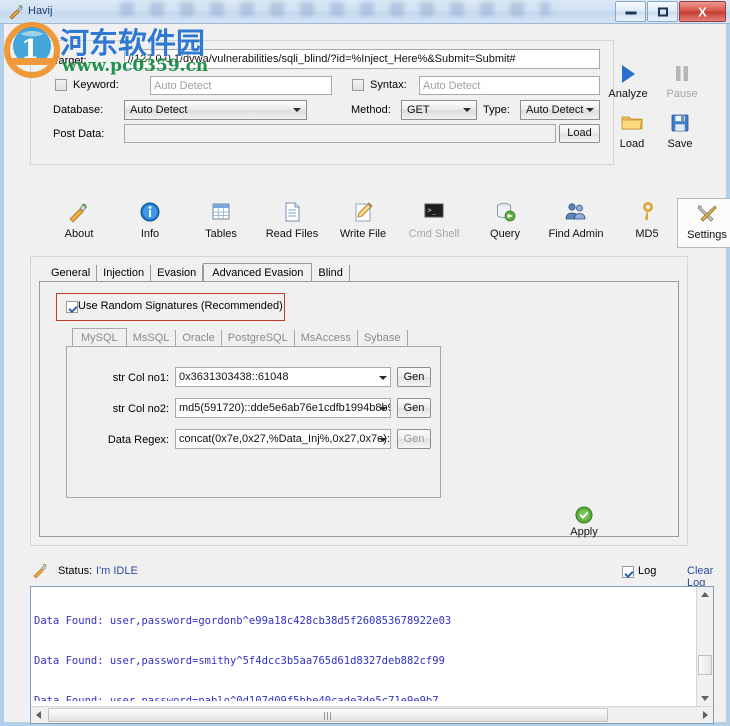  What do you see at coordinates (326, 338) in the screenshot?
I see `db-tab-msaccess: MsAccess` at bounding box center [326, 338].